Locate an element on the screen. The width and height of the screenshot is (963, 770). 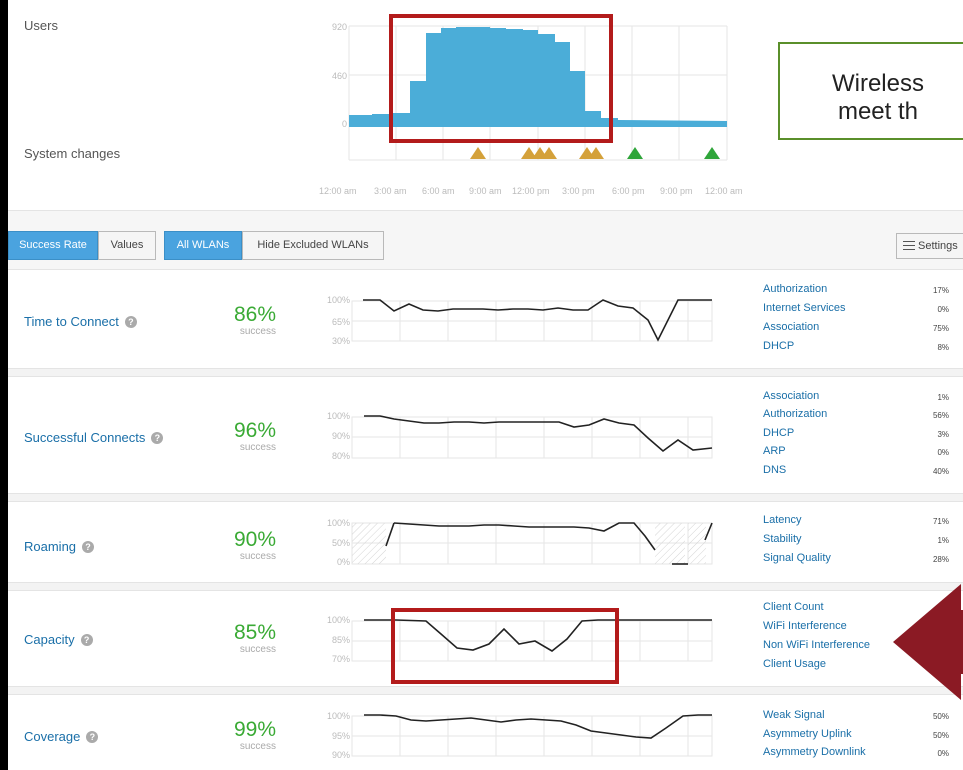
users-x-tick: 3:00 am is located at coordinates (390, 191).